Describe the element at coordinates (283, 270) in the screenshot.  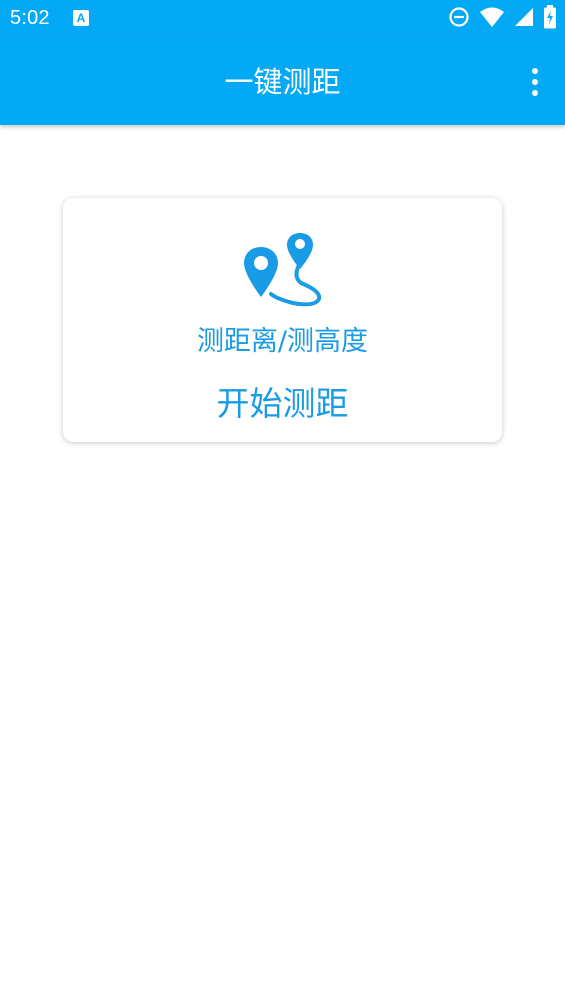
I see `route-pins-icon` at that location.